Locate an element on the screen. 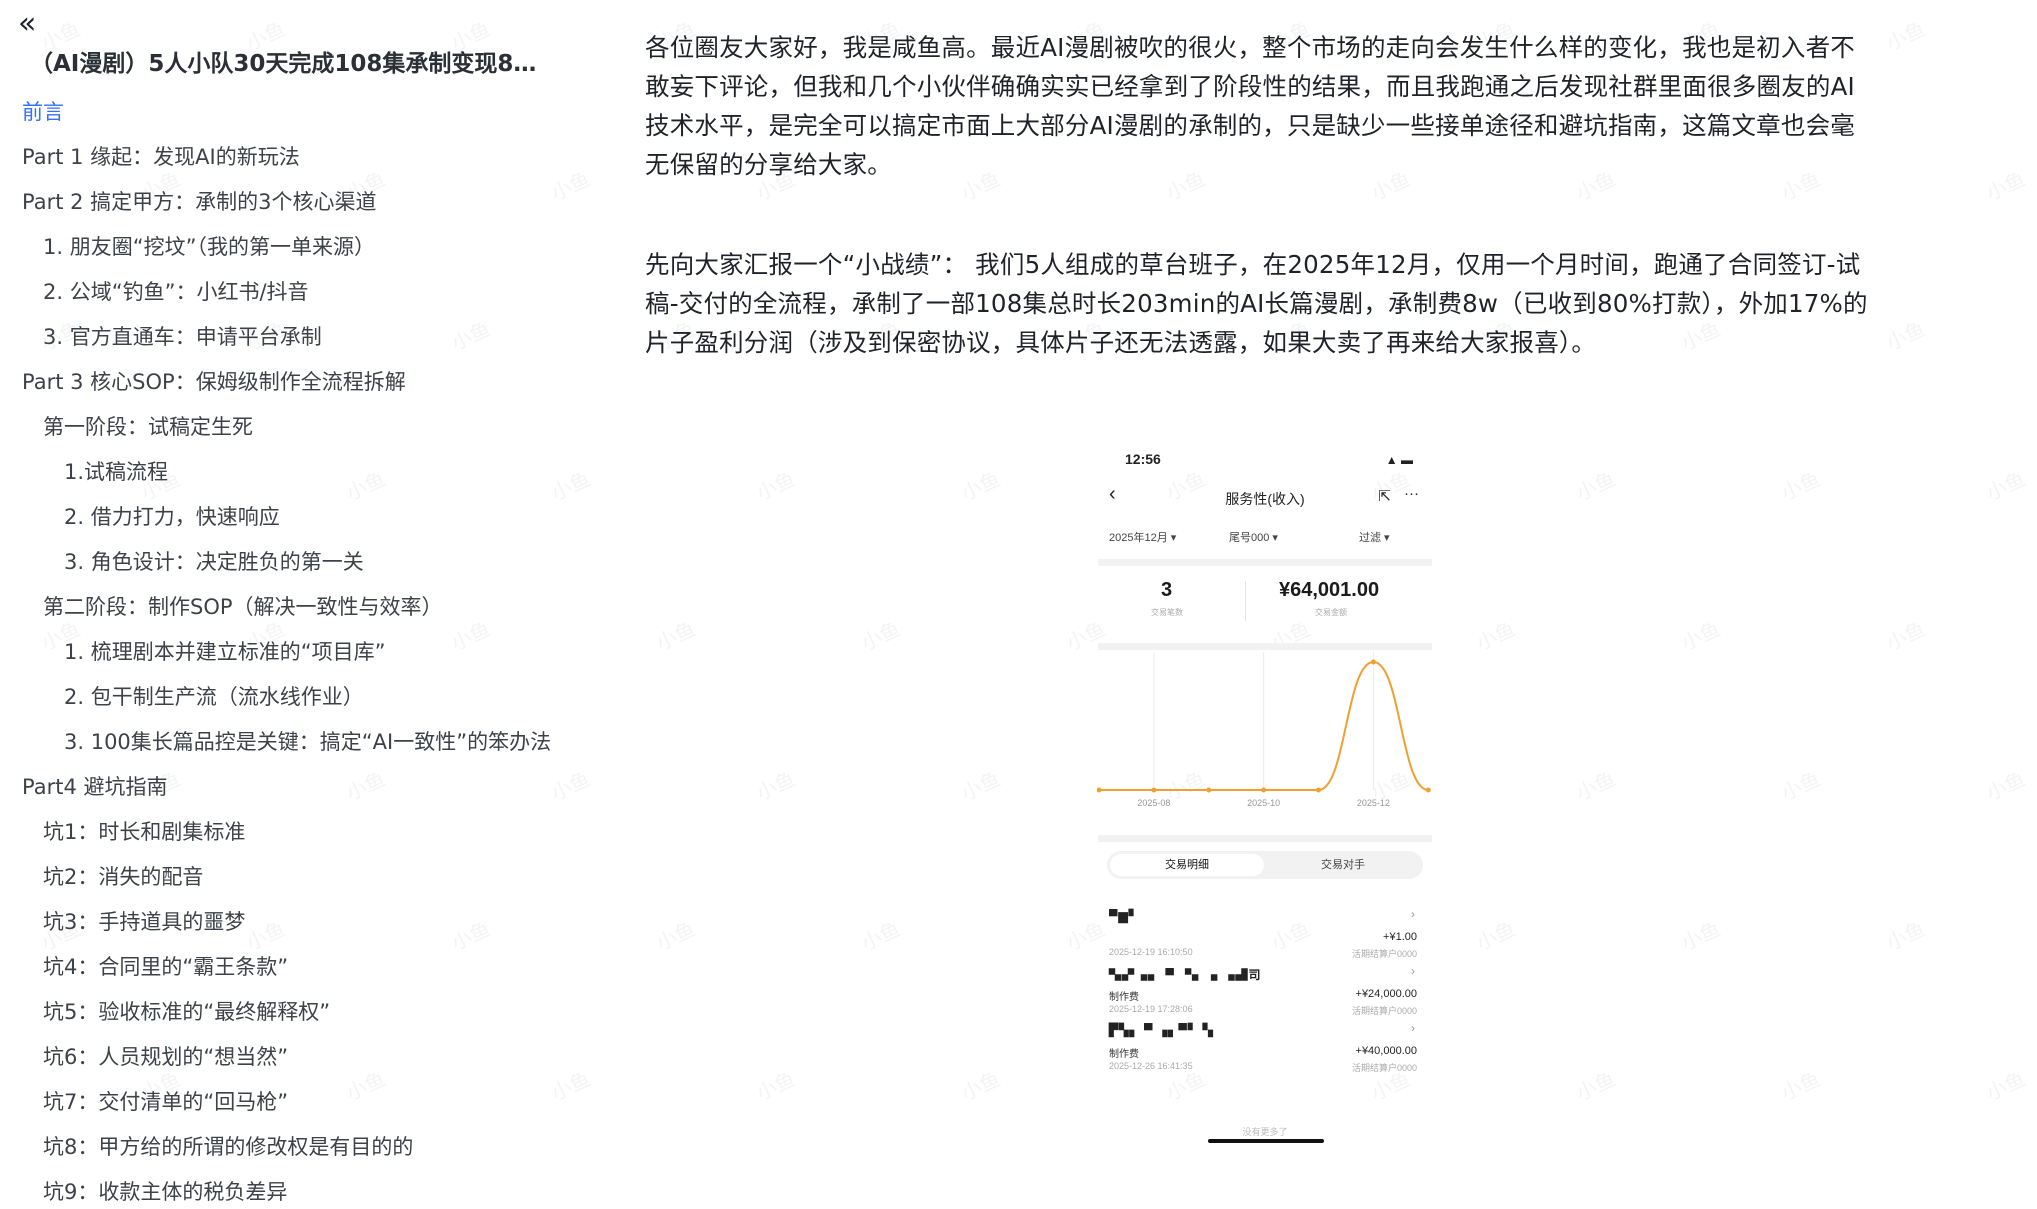 The image size is (2037, 1209). outline-item: Part 2 搞定甲方：承制的3个核心渠道 is located at coordinates (280, 202).